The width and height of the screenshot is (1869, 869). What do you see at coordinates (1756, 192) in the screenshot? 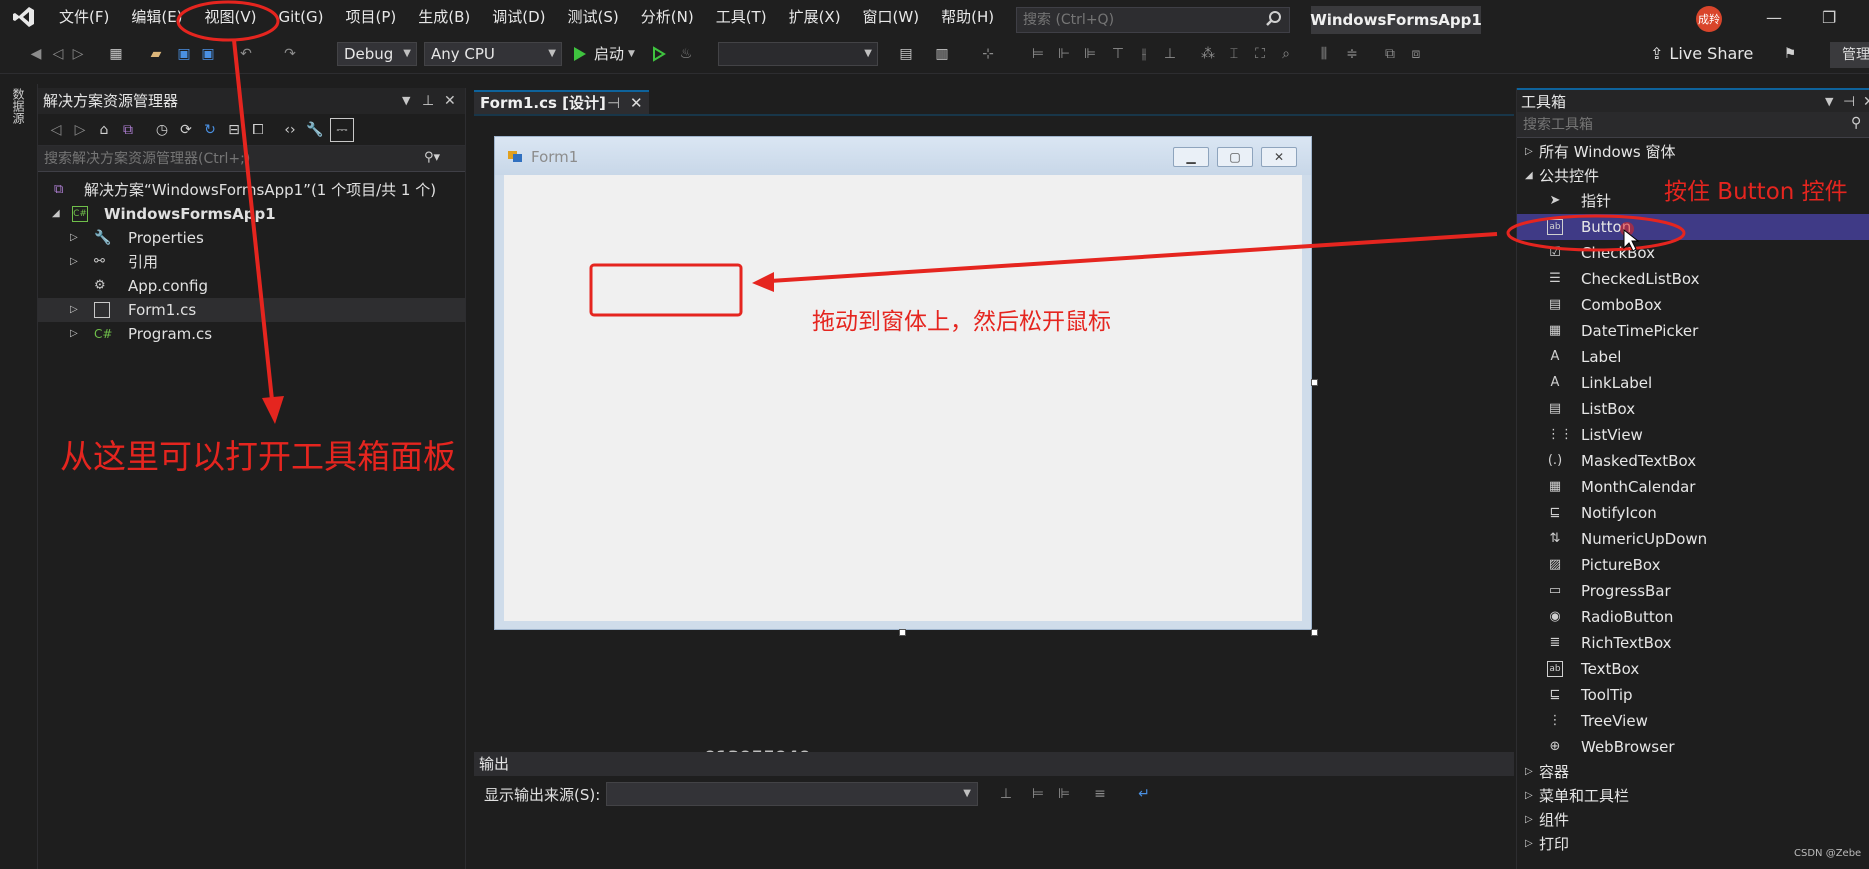
I see `button-hint-text: 按住 Button 控件` at bounding box center [1756, 192].